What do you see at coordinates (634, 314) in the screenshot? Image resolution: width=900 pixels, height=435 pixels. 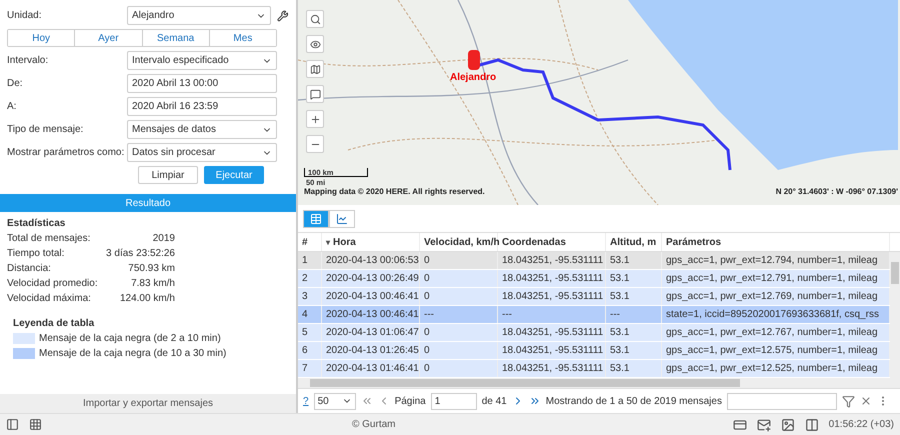 I see `table-cell: ---` at bounding box center [634, 314].